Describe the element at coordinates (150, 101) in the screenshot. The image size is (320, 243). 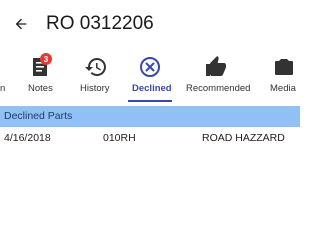
I see `active-tab-indicator` at that location.